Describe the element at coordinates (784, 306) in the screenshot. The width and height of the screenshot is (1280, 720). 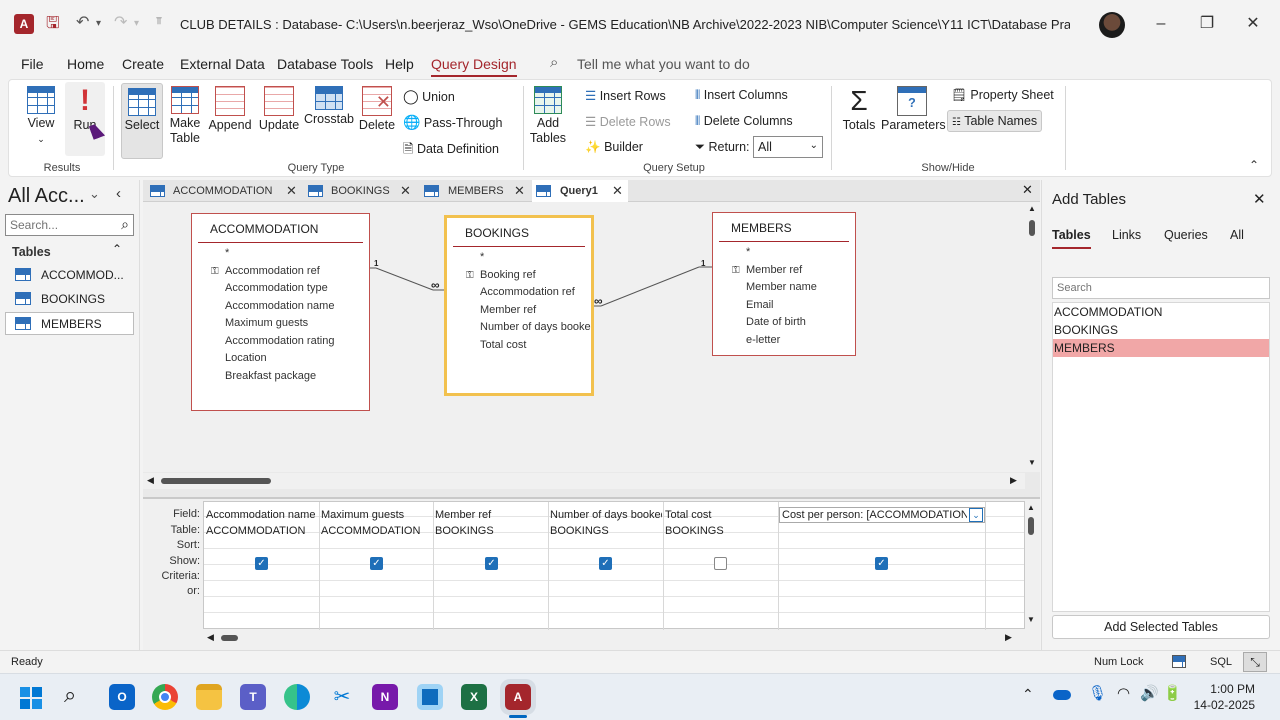
I see `field-item: Email` at that location.